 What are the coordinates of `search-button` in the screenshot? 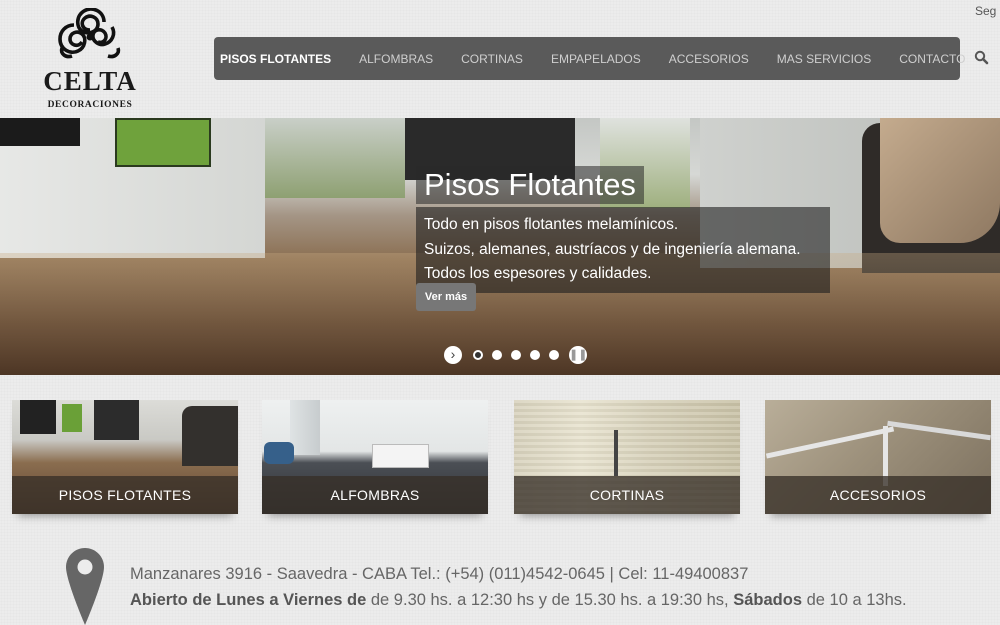 It's located at (982, 58).